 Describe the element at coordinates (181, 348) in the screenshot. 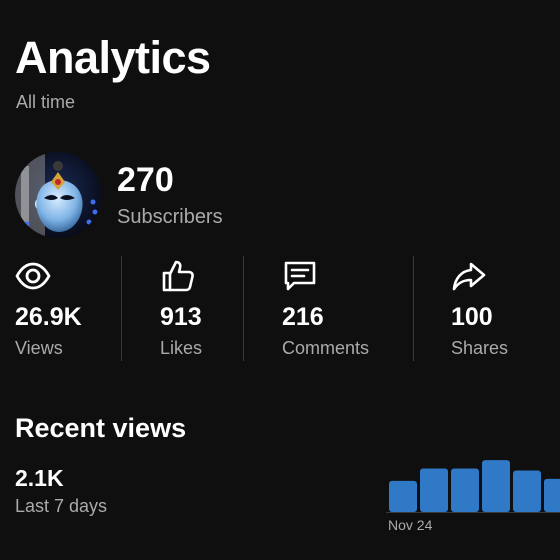

I see `likes-label: Likes` at that location.